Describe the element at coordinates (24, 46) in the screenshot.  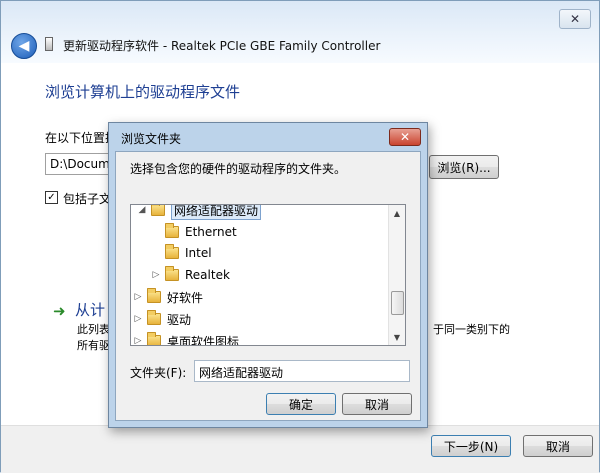
I see `back-arrow-icon: ◀` at that location.